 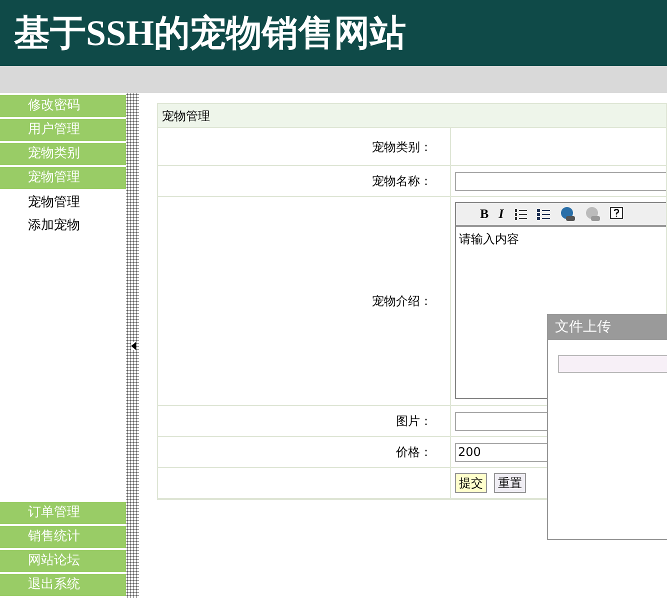 What do you see at coordinates (560, 181) in the screenshot?
I see `text-field` at bounding box center [560, 181].